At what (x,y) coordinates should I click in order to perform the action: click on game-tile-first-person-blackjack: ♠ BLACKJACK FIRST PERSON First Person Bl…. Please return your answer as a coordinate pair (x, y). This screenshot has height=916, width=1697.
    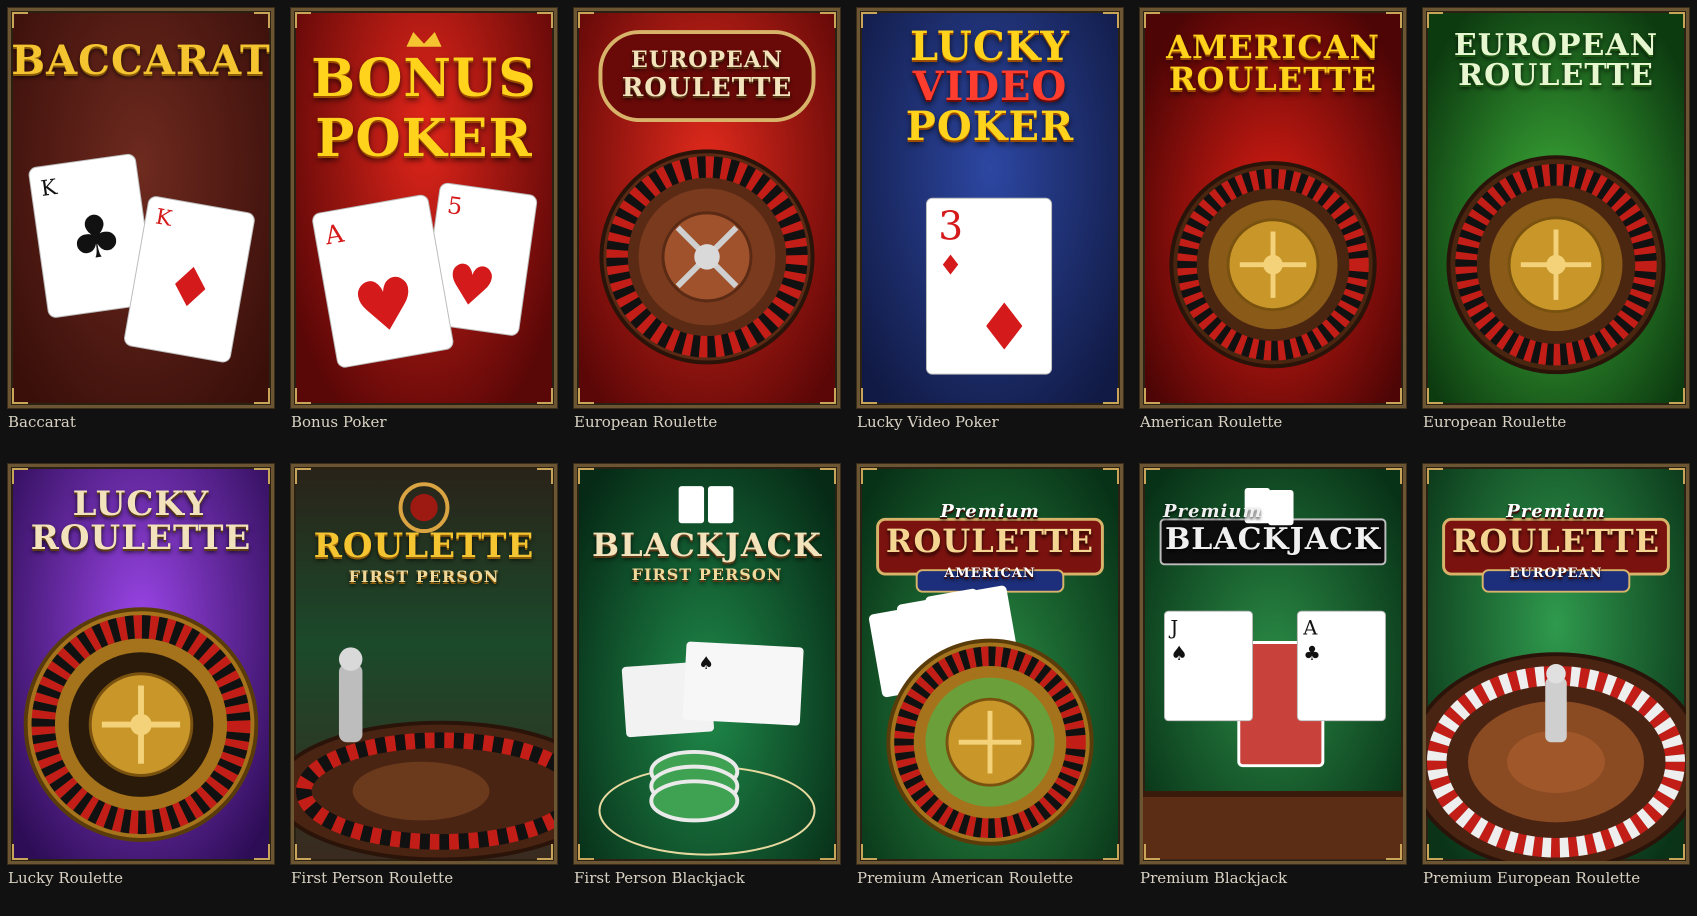
    Looking at the image, I should click on (707, 690).